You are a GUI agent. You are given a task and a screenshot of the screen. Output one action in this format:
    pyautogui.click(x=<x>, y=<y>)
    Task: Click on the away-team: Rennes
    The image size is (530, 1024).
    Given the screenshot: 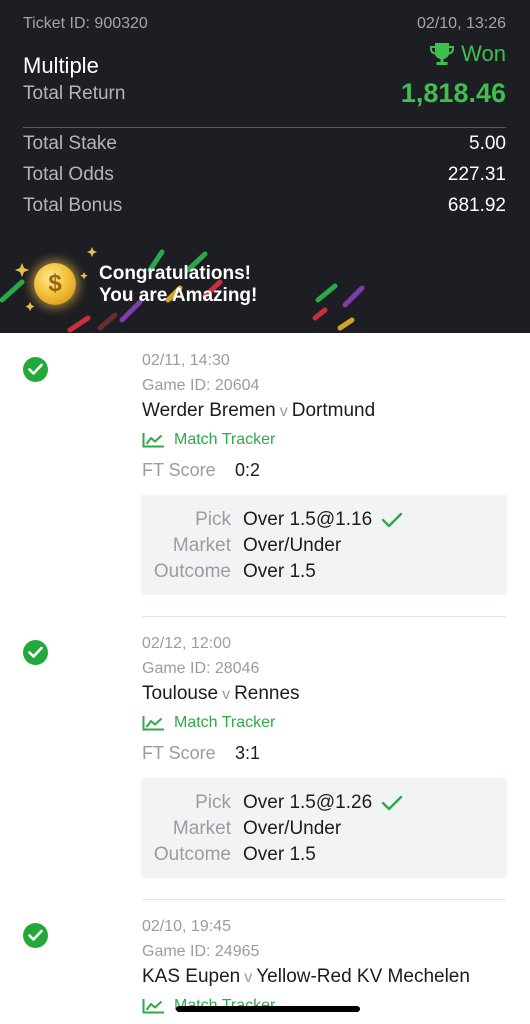 What is the action you would take?
    pyautogui.click(x=267, y=693)
    